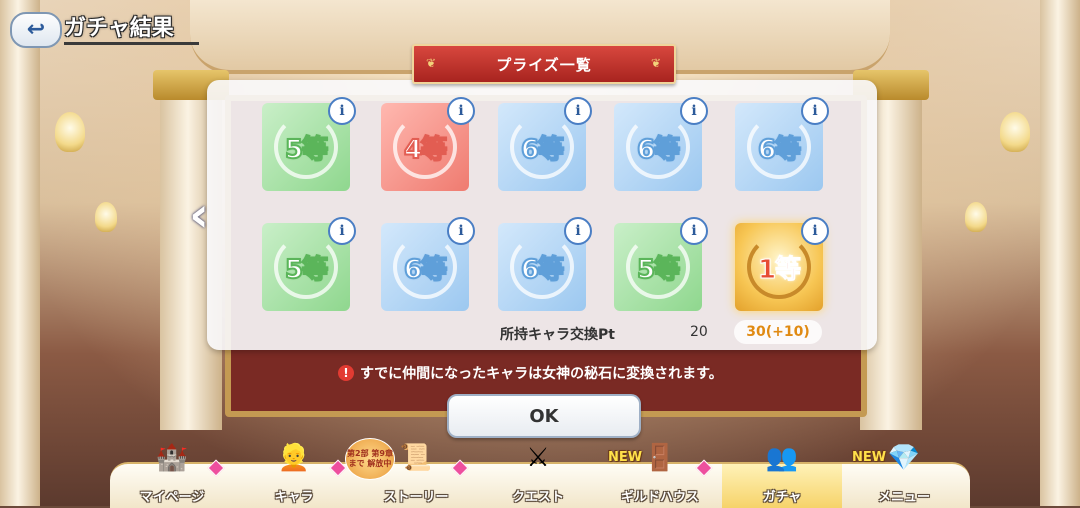 Image resolution: width=1080 pixels, height=508 pixels. Describe the element at coordinates (131, 43) in the screenshot. I see `title-underline` at that location.